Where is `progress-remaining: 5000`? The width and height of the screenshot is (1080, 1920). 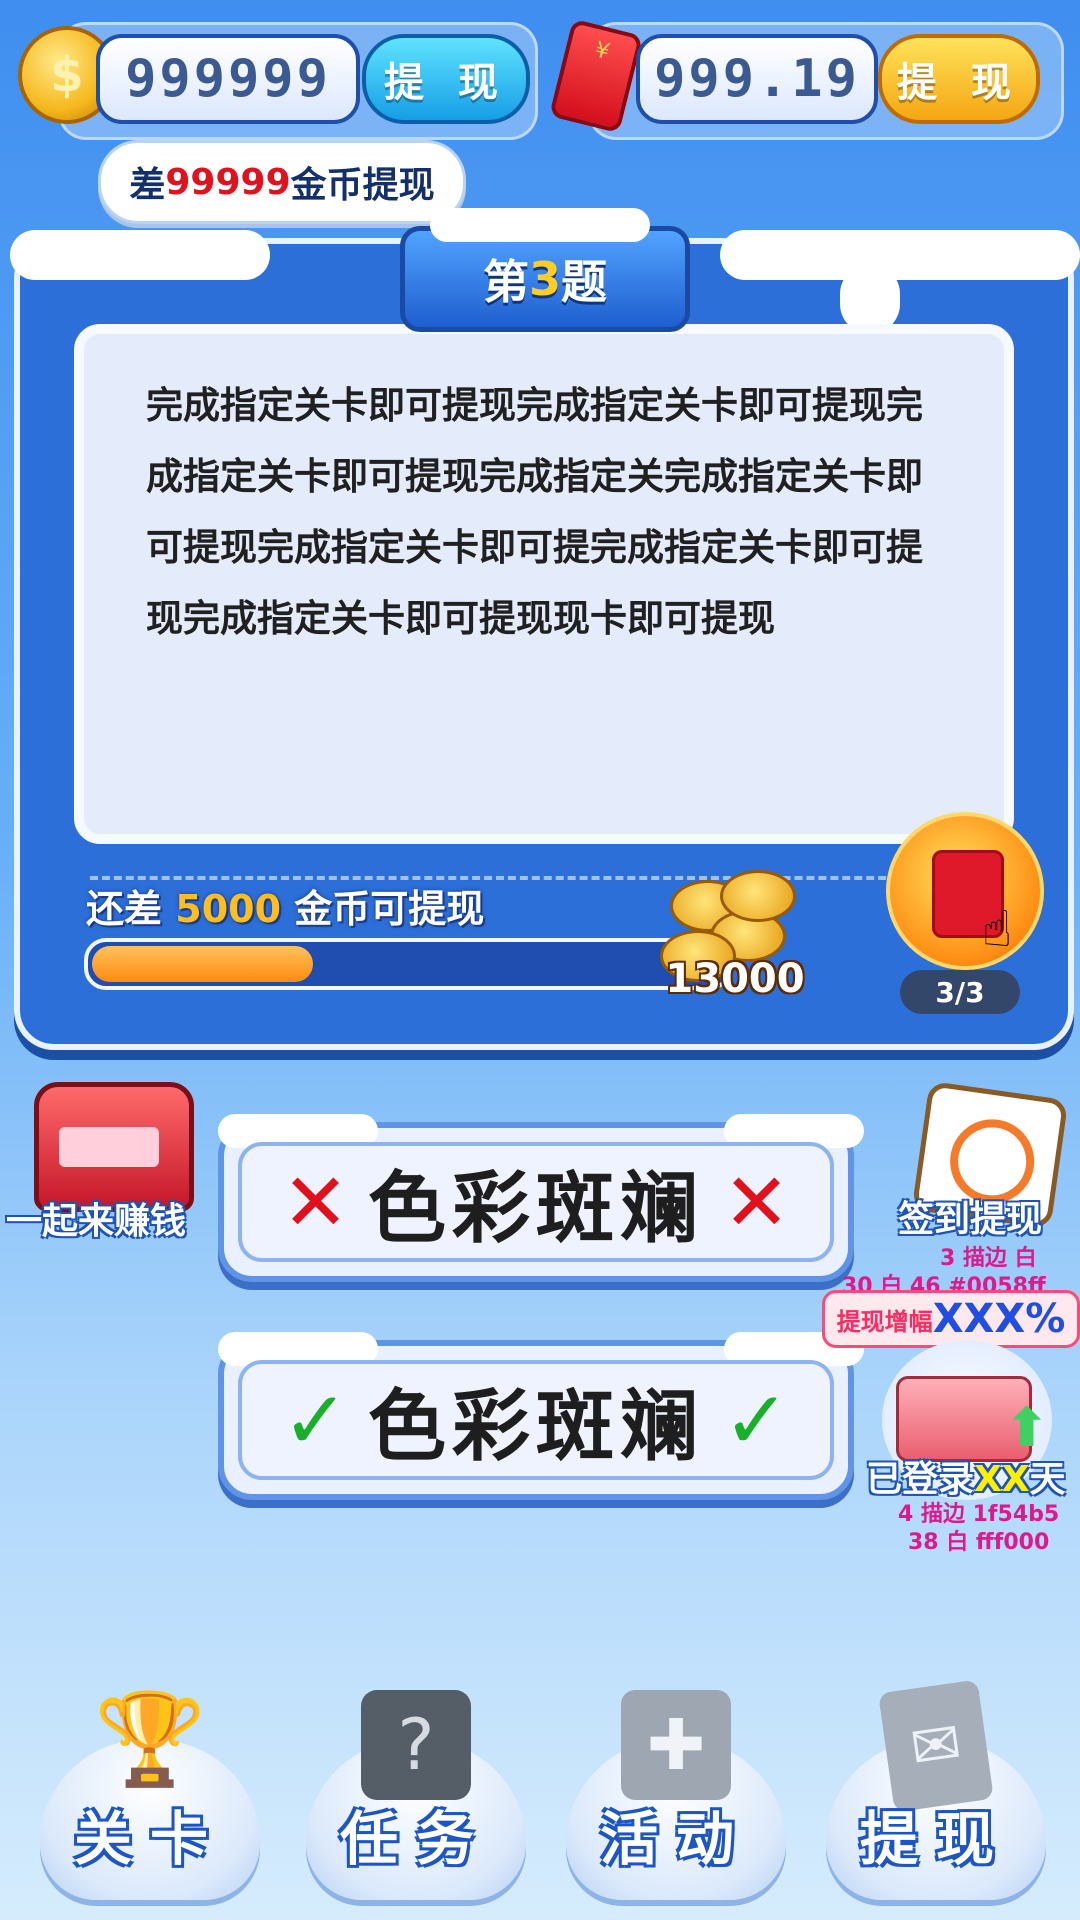 progress-remaining: 5000 is located at coordinates (228, 909).